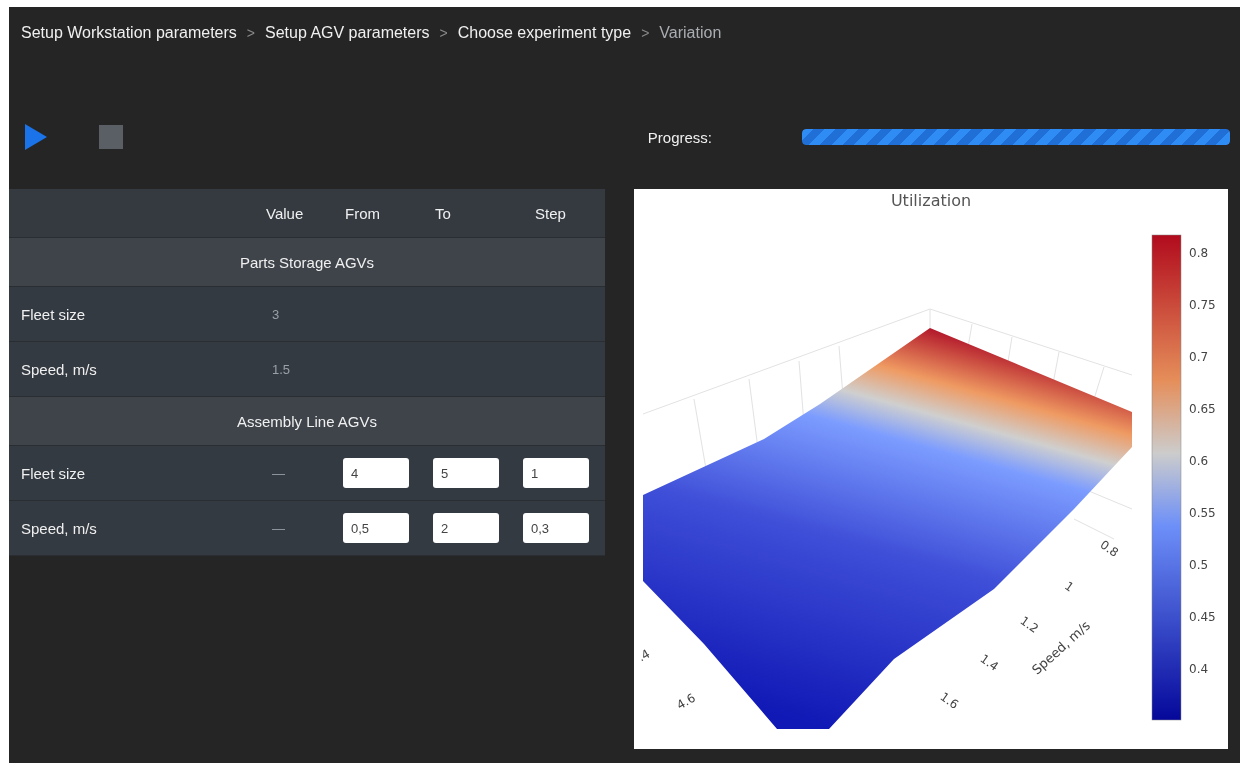  What do you see at coordinates (376, 528) in the screenshot?
I see `from-input: 0,5` at bounding box center [376, 528].